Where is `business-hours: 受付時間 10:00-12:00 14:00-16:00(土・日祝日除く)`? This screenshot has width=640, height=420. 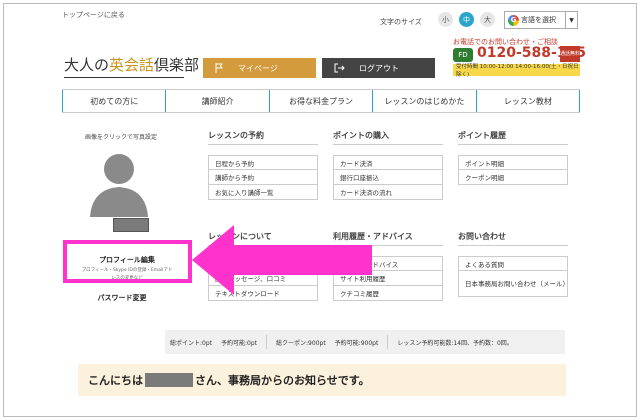
business-hours: 受付時間 10:00-12:00 14:00-16:00(土・日祝日除く) is located at coordinates (516, 71).